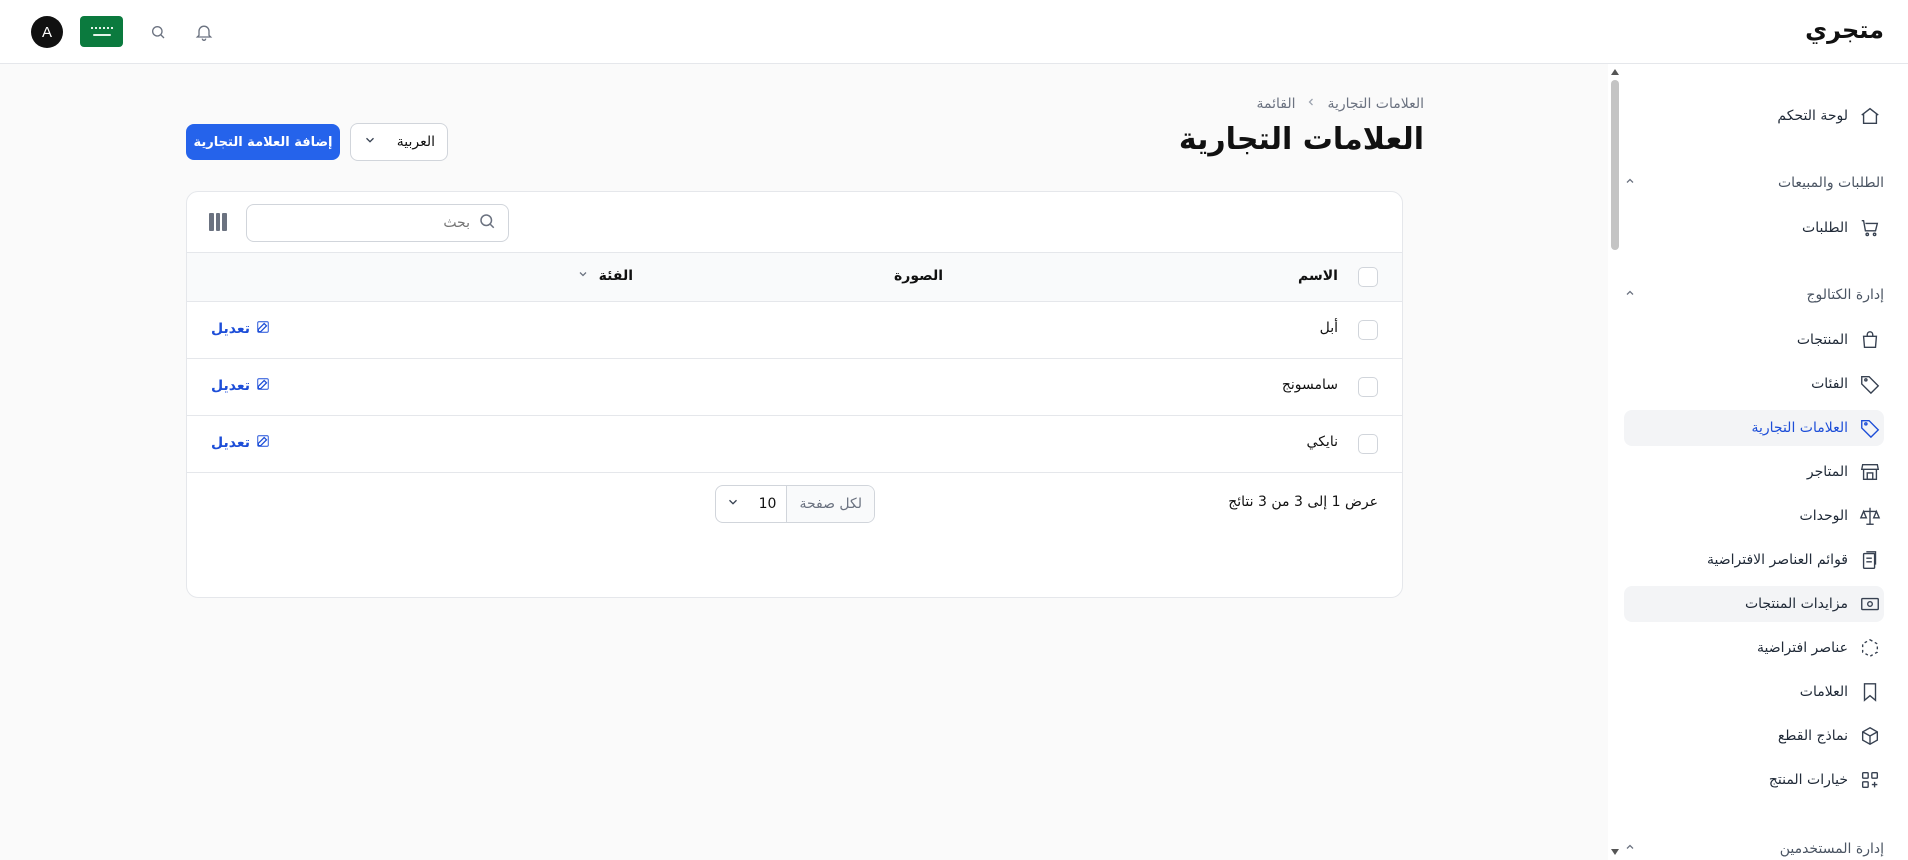 Image resolution: width=1908 pixels, height=860 pixels. Describe the element at coordinates (1754, 340) in the screenshot. I see `sidebar-item-products: المنتجات` at that location.